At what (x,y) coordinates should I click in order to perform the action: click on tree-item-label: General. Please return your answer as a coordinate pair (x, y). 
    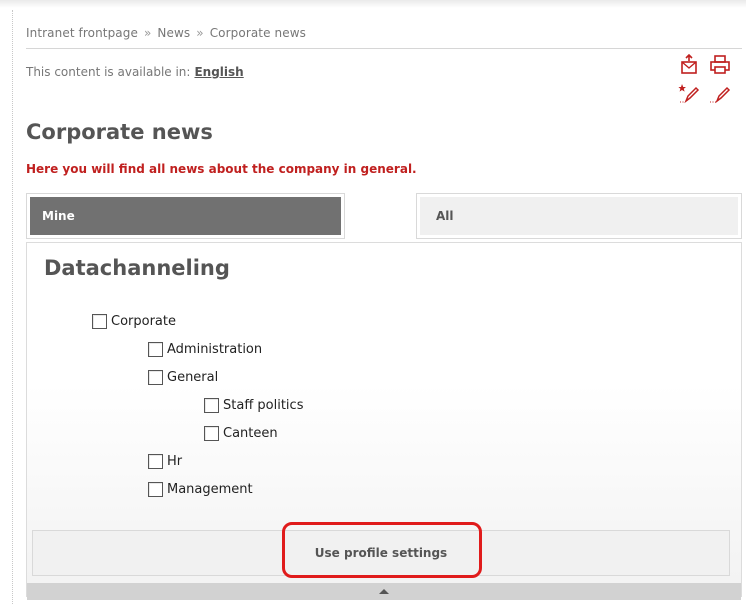
    Looking at the image, I should click on (193, 377).